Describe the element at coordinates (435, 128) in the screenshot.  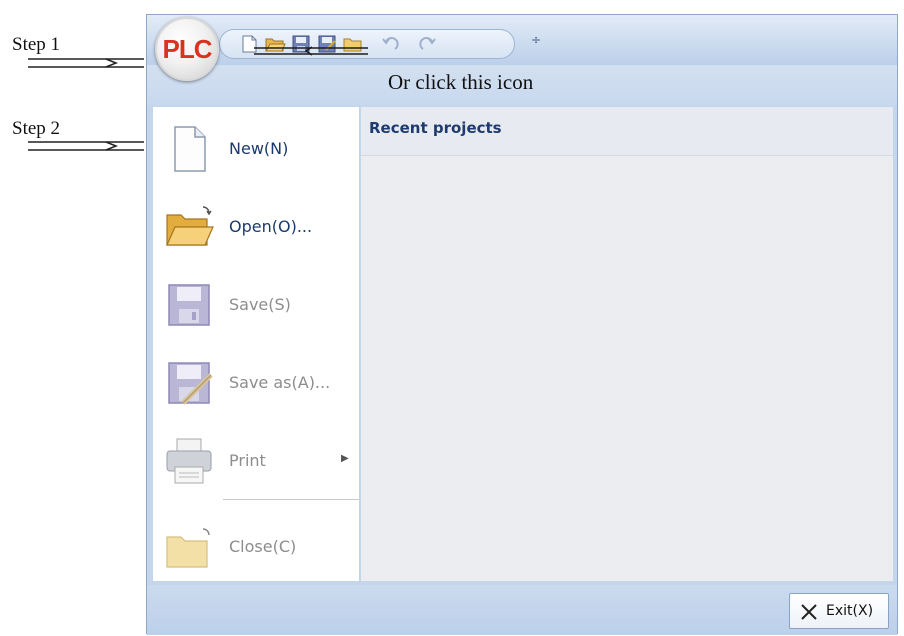
I see `recent-projects-title: Recent projects` at that location.